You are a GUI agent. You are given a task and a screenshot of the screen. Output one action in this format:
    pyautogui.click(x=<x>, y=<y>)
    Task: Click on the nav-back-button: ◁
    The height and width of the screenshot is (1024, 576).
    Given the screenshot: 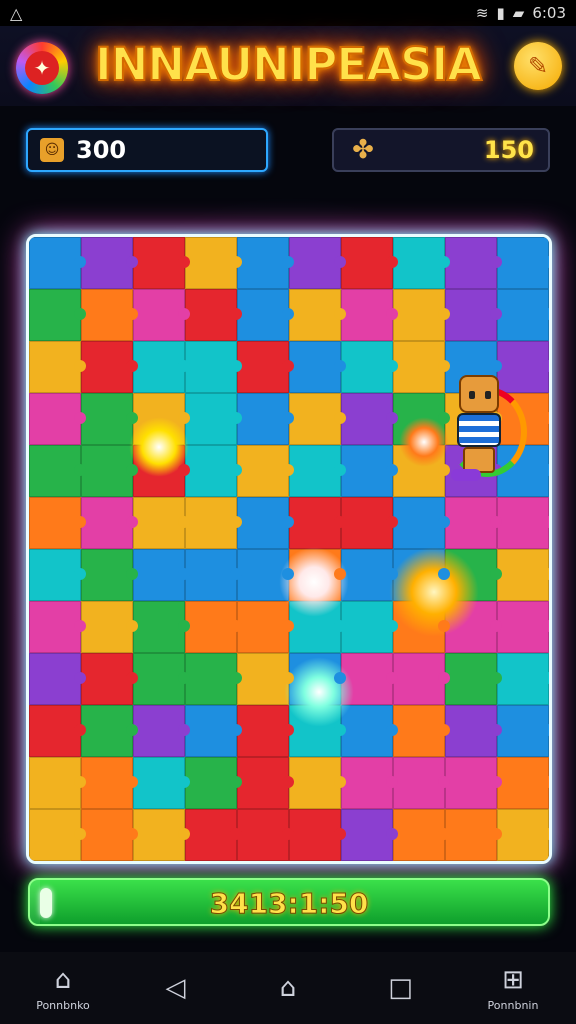 What is the action you would take?
    pyautogui.click(x=176, y=988)
    